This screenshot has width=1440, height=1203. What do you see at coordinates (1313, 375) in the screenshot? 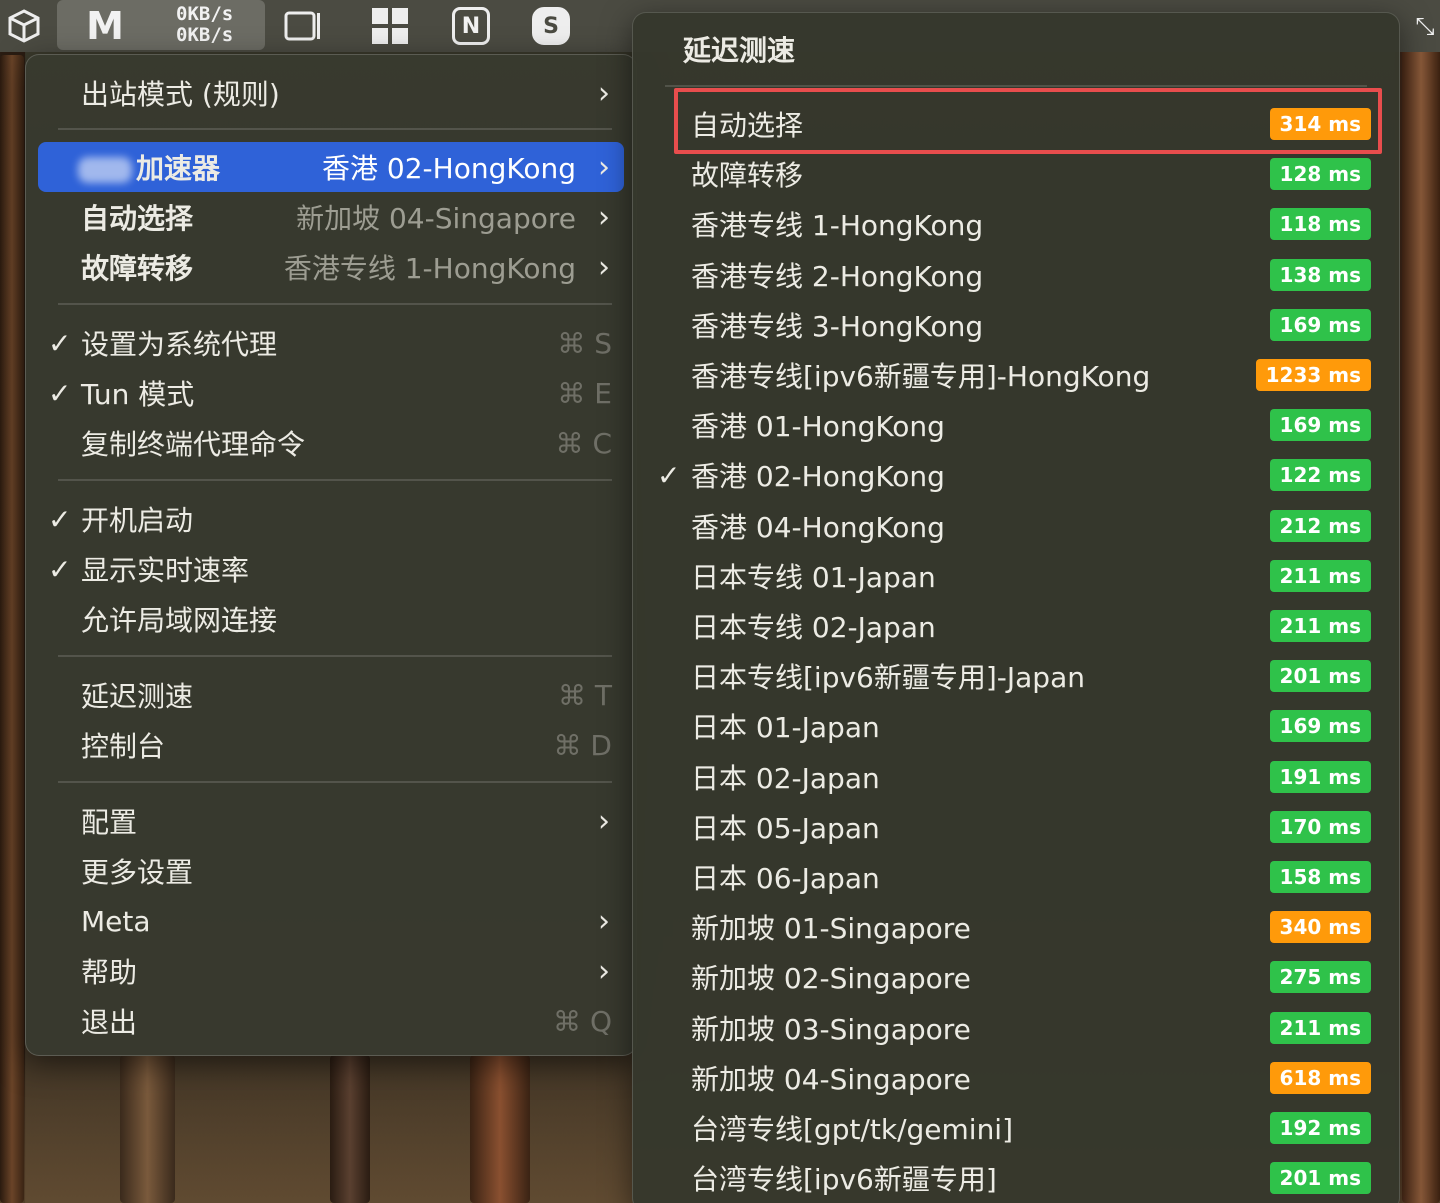
I see `latency-badge: 1233 ms` at bounding box center [1313, 375].